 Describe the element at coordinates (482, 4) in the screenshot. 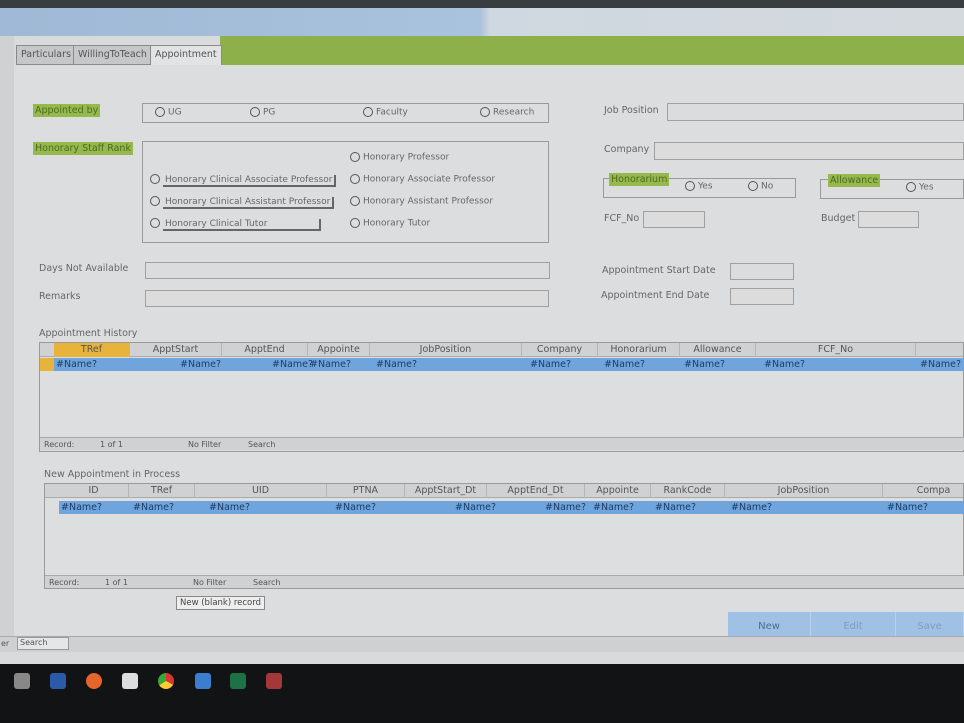

I see `title-bar` at that location.